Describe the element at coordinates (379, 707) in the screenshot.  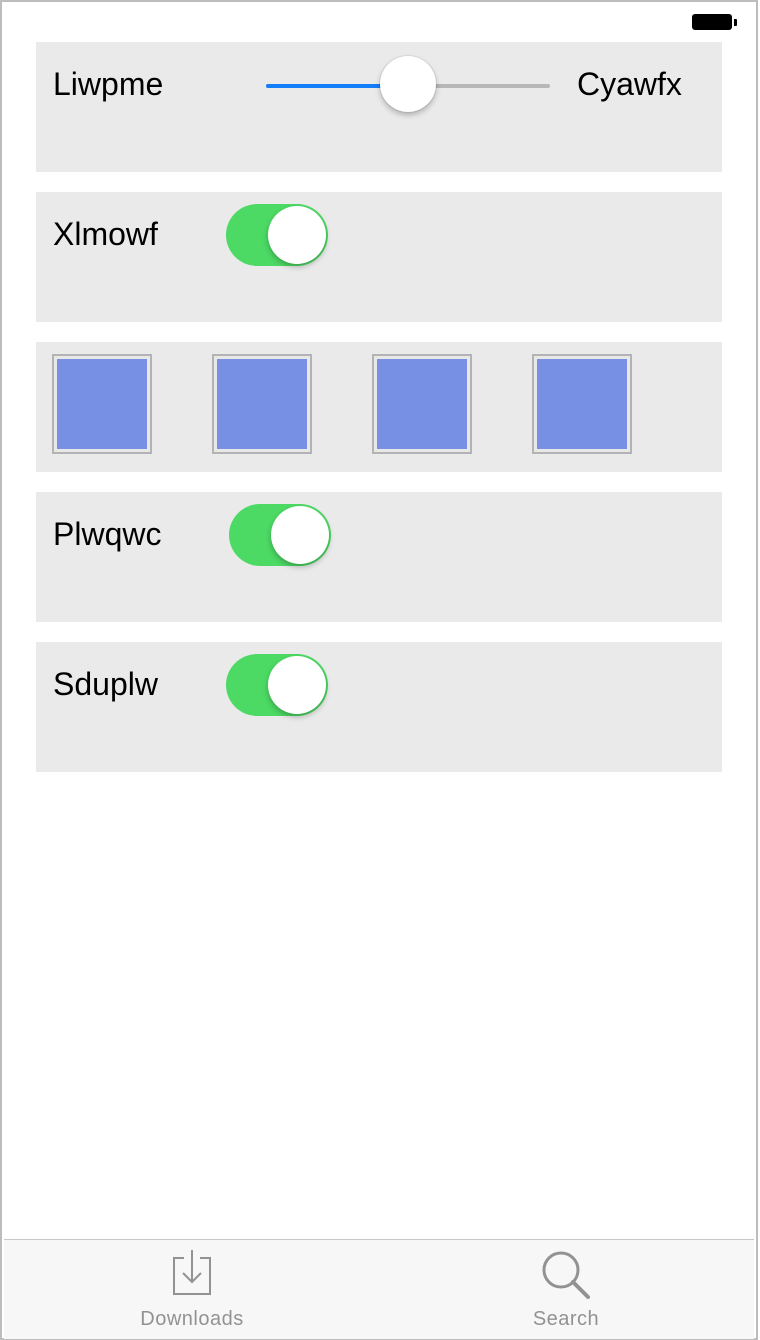
I see `switch-row-sduplw: Sduplw` at that location.